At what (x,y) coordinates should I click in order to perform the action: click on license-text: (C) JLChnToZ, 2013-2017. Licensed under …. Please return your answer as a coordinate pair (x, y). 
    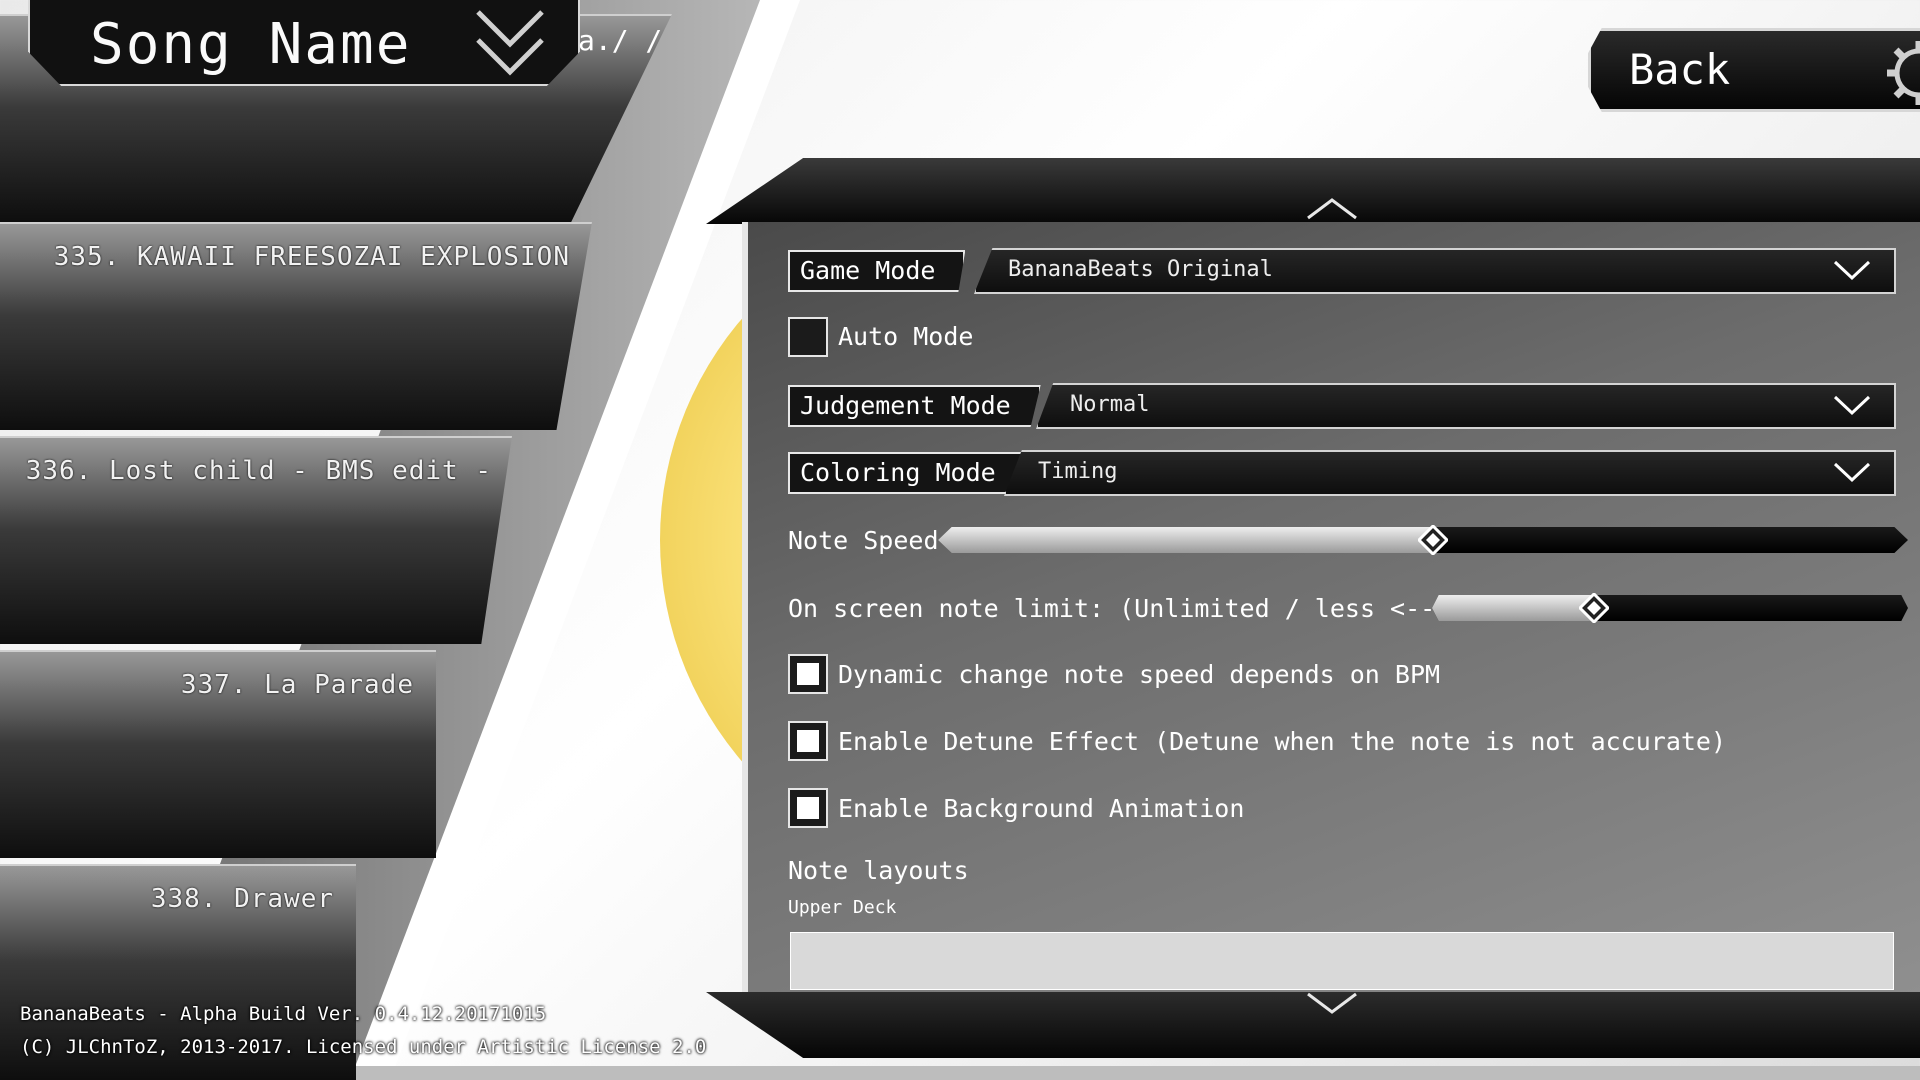
    Looking at the image, I should click on (363, 1047).